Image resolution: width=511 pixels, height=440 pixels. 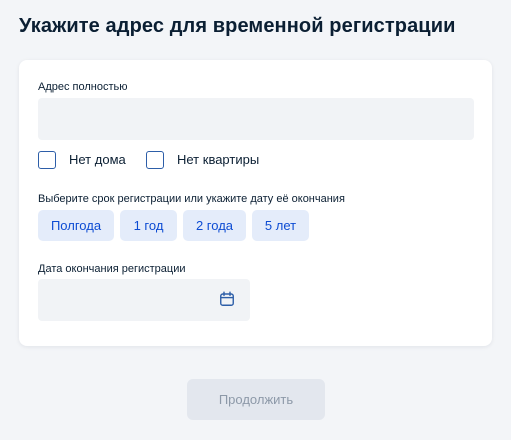 What do you see at coordinates (227, 299) in the screenshot?
I see `calendar-icon` at bounding box center [227, 299].